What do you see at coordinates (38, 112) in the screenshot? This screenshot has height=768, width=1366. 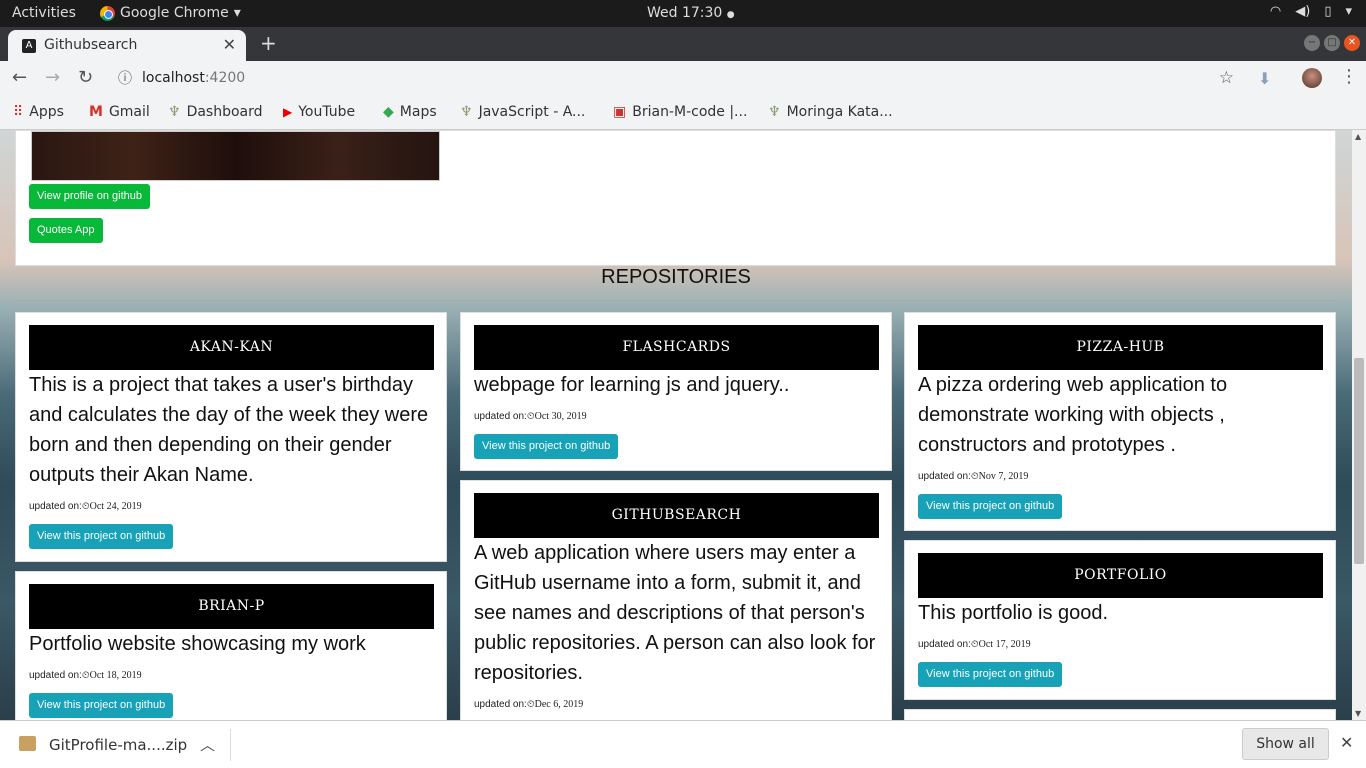 I see `bookmark-apps: ⠿ Apps` at bounding box center [38, 112].